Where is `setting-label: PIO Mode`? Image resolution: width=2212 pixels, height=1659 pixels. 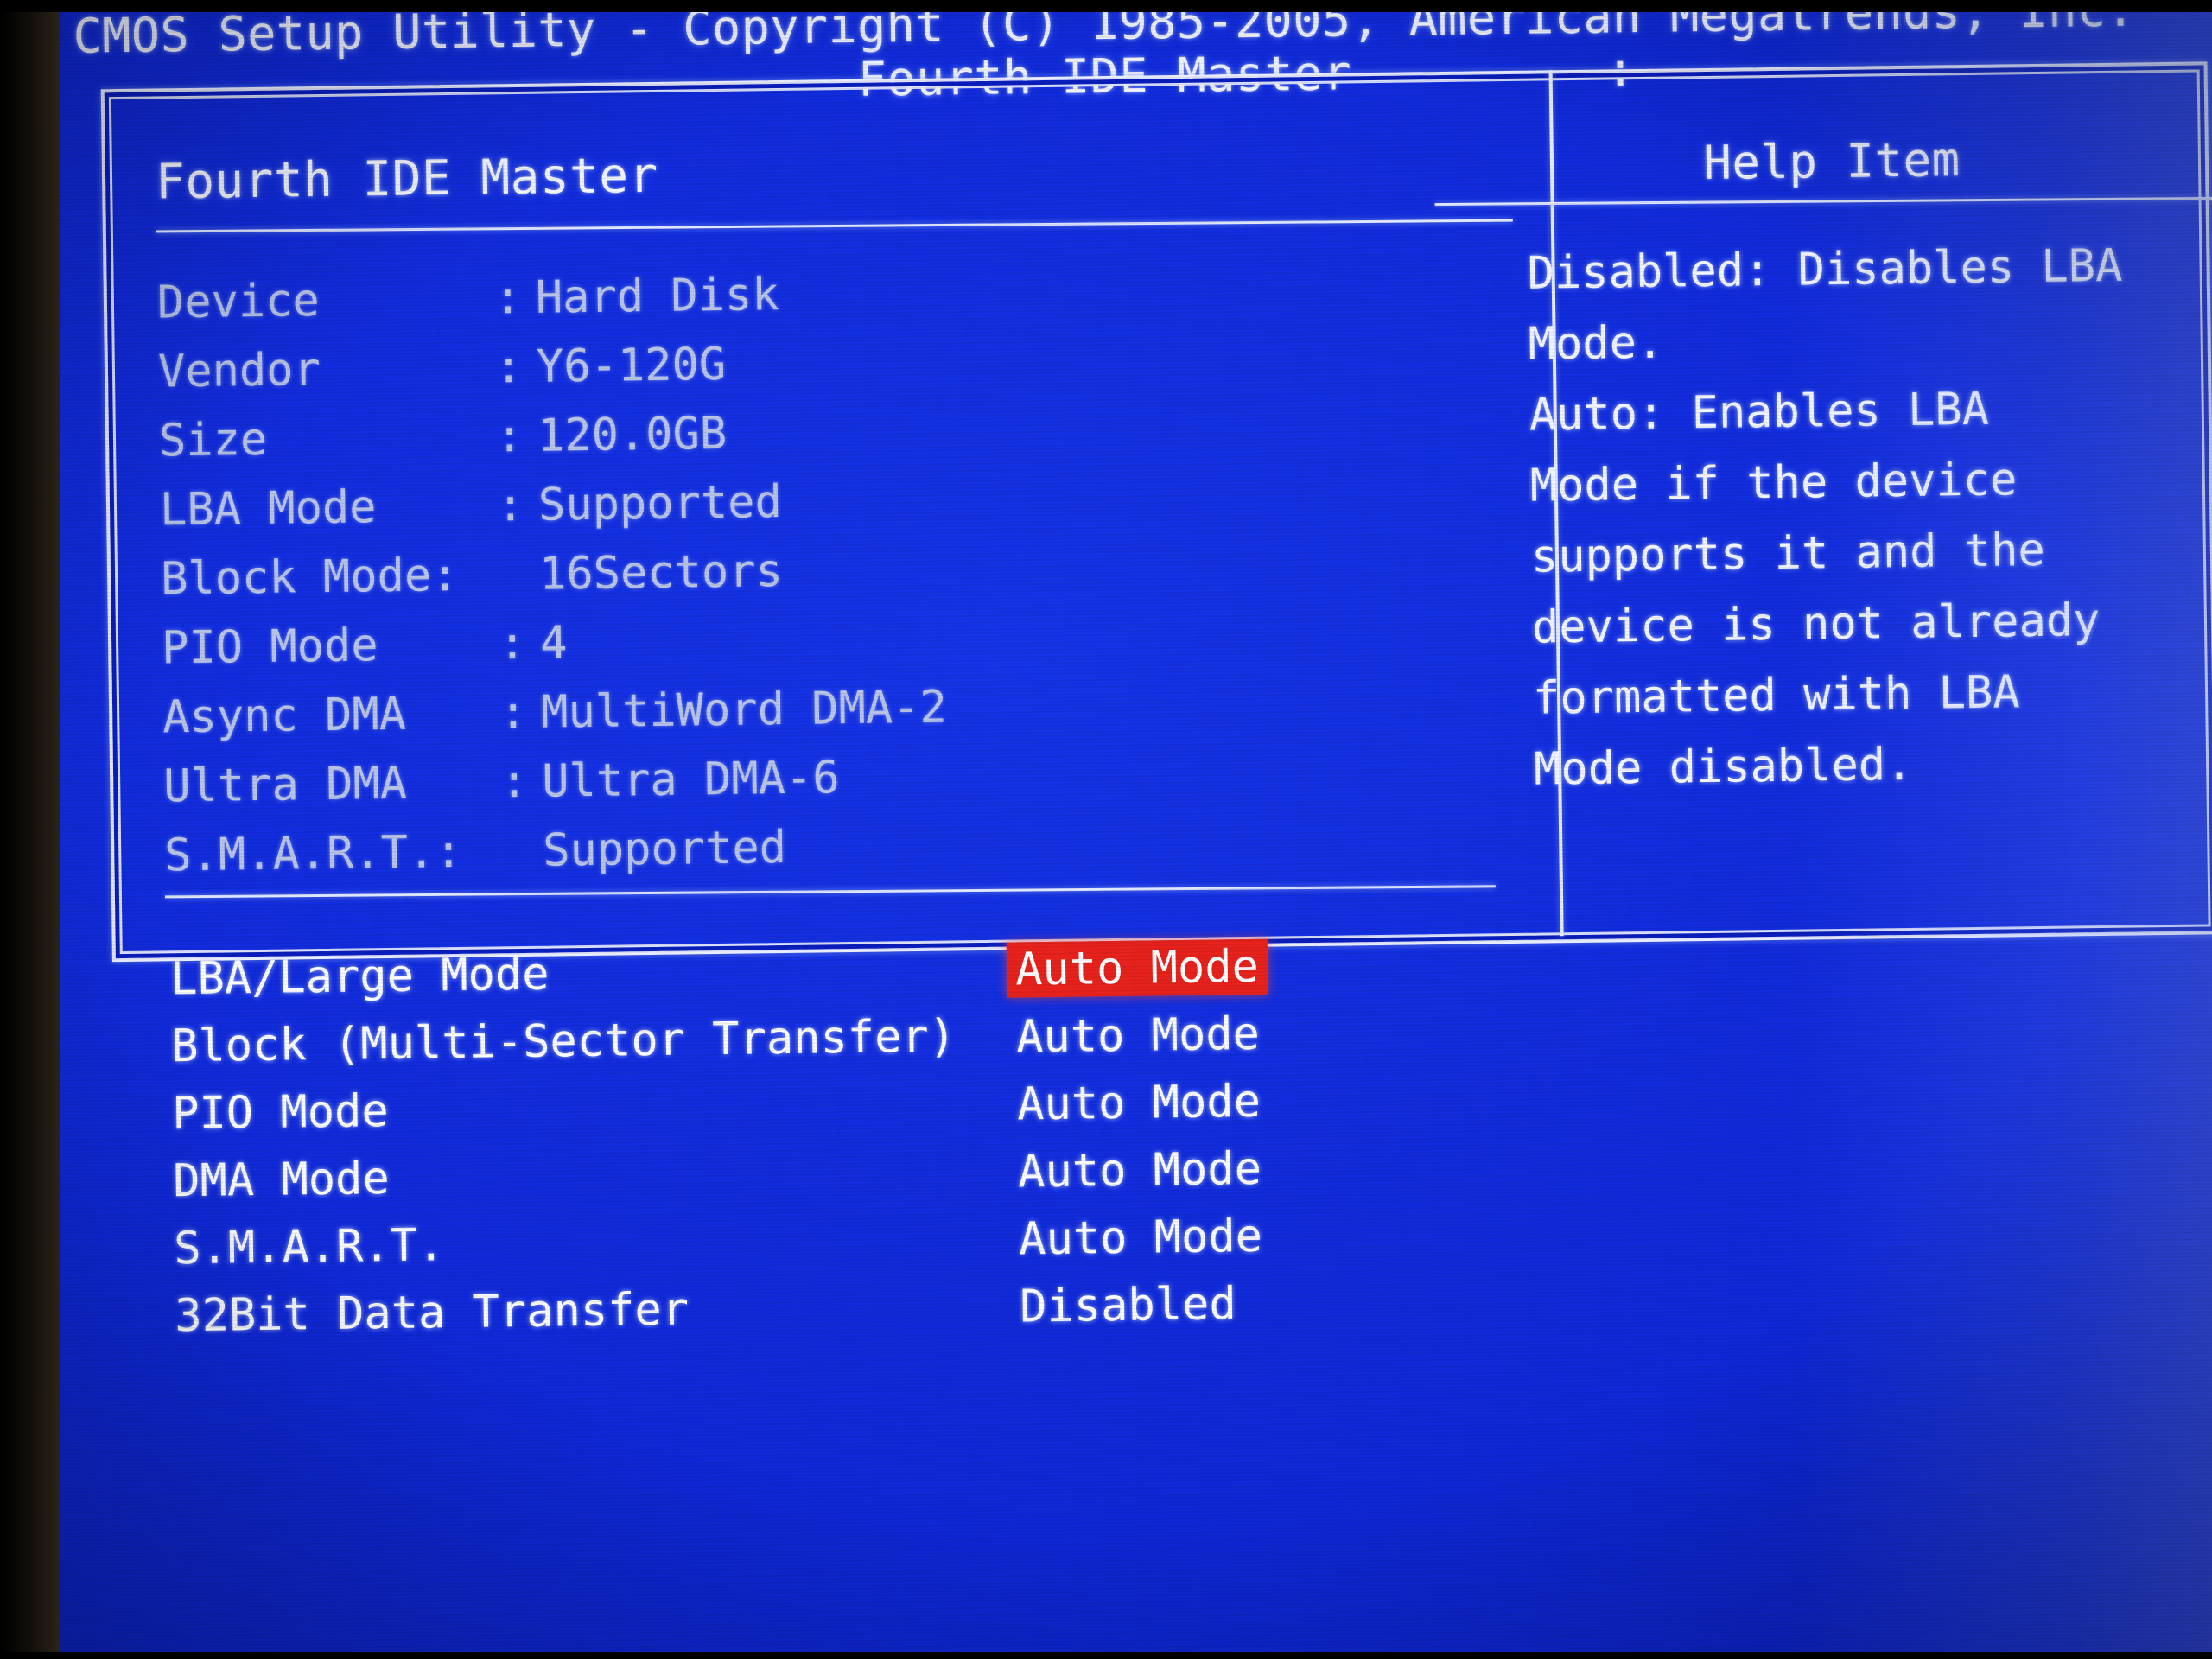
setting-label: PIO Mode is located at coordinates (280, 1113).